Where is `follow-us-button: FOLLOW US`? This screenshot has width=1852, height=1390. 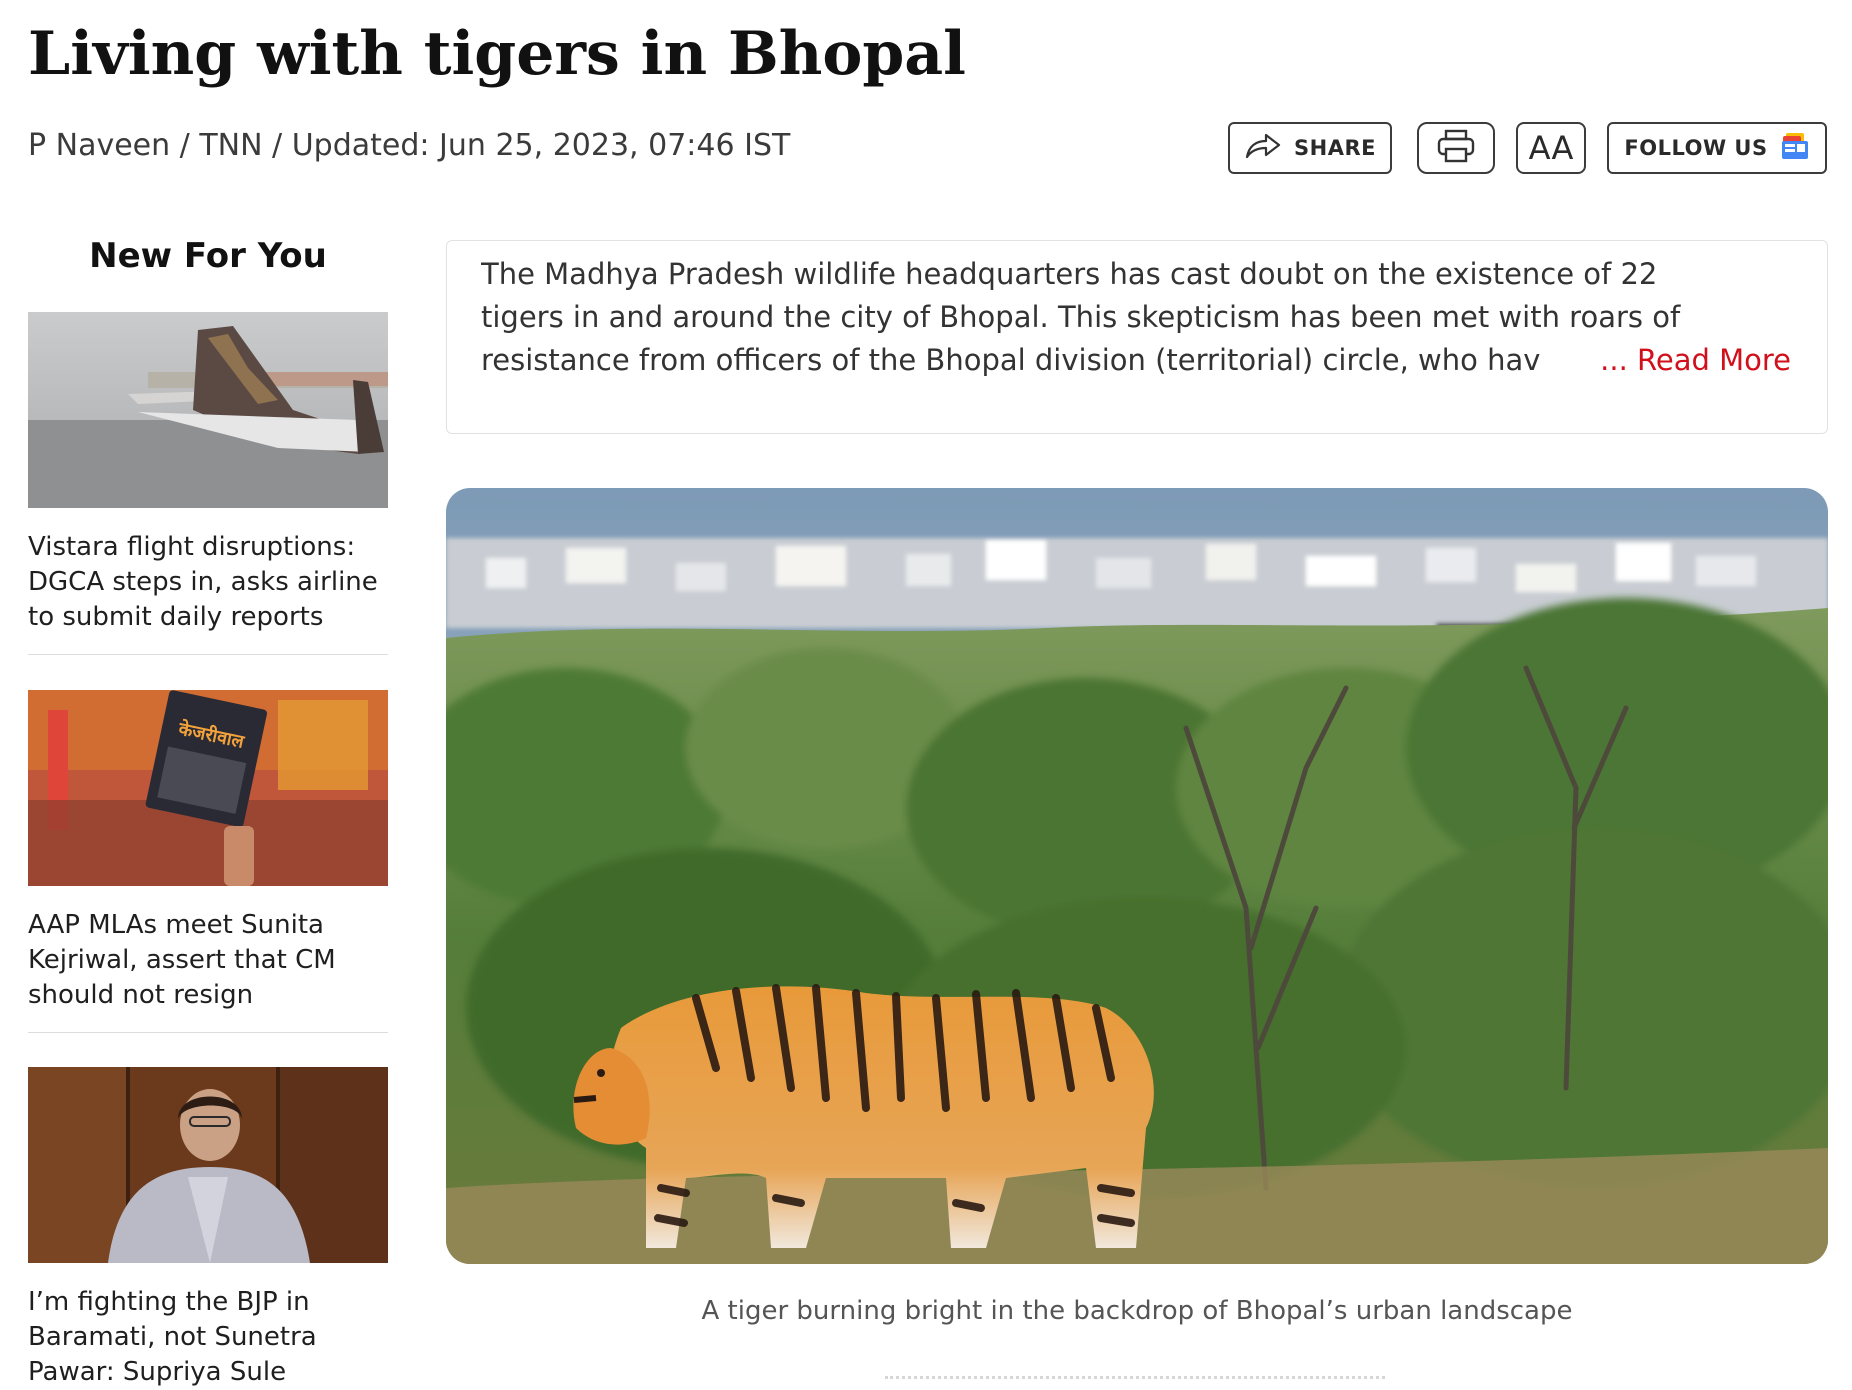
follow-us-button: FOLLOW US is located at coordinates (1717, 148).